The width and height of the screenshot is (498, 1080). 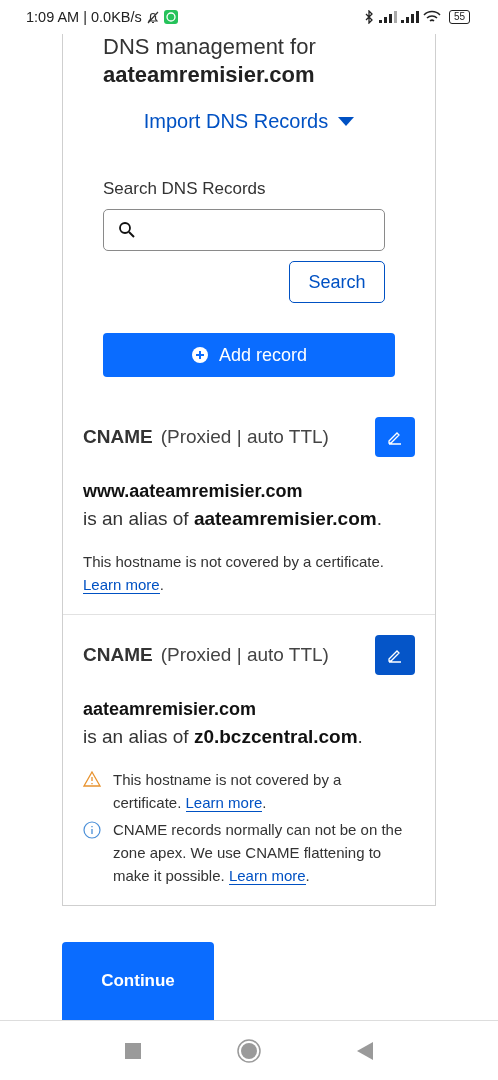 What do you see at coordinates (244, 230) in the screenshot?
I see `search-field` at bounding box center [244, 230].